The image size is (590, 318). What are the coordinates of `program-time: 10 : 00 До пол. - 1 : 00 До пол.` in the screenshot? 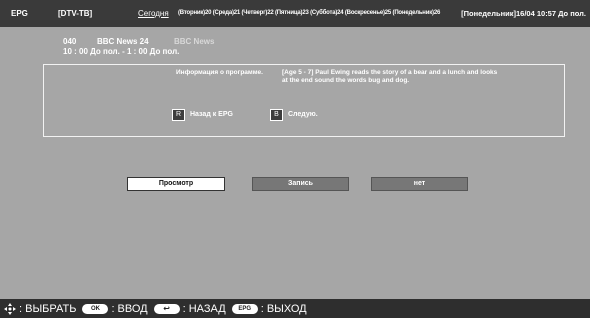 It's located at (121, 51).